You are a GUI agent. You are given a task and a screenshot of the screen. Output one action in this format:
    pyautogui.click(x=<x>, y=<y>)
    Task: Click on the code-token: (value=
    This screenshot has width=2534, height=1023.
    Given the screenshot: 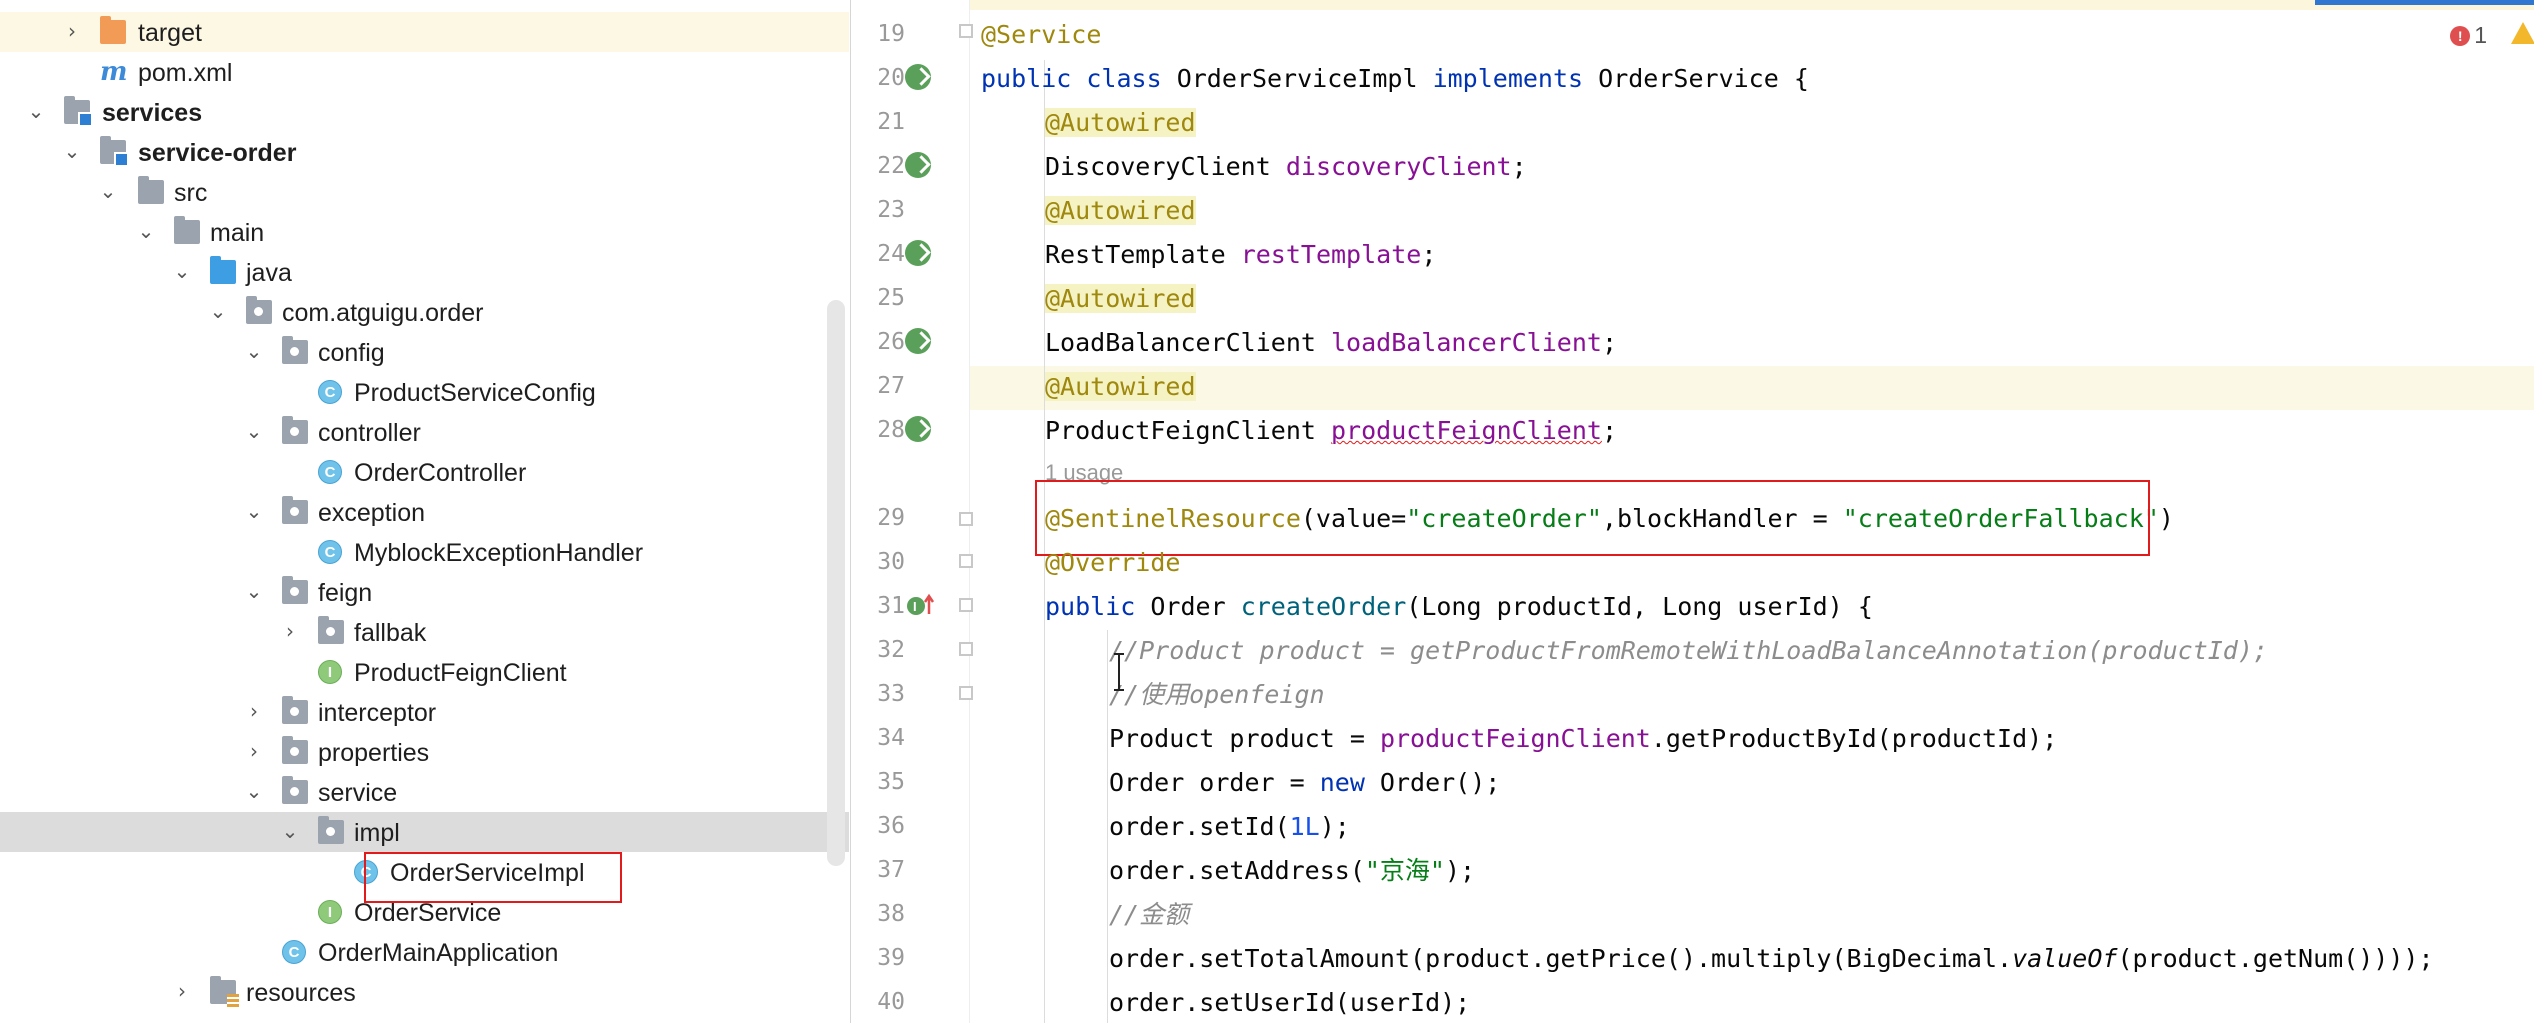 What is the action you would take?
    pyautogui.click(x=1353, y=518)
    